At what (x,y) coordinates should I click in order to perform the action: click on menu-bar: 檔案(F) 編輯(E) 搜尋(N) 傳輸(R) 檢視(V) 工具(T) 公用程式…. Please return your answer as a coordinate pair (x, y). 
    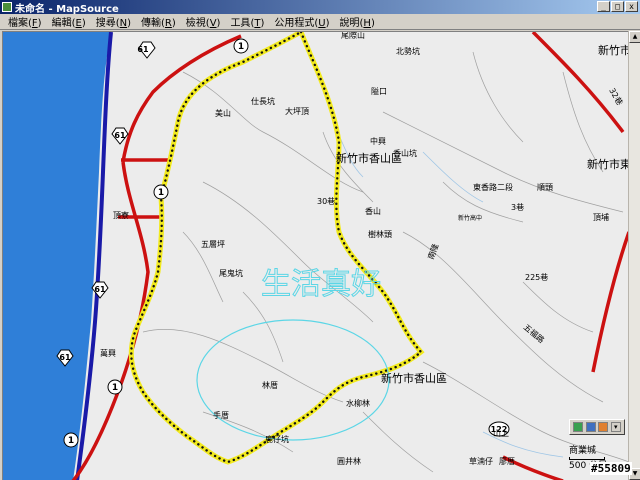
    Looking at the image, I should click on (320, 22).